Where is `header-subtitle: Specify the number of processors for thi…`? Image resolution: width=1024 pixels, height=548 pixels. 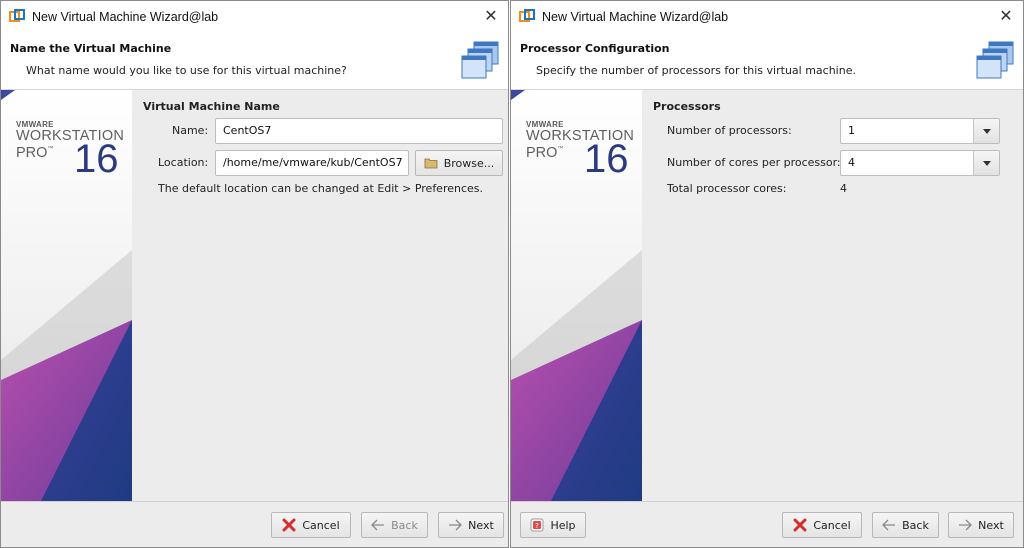
header-subtitle: Specify the number of processors for thi… is located at coordinates (696, 70).